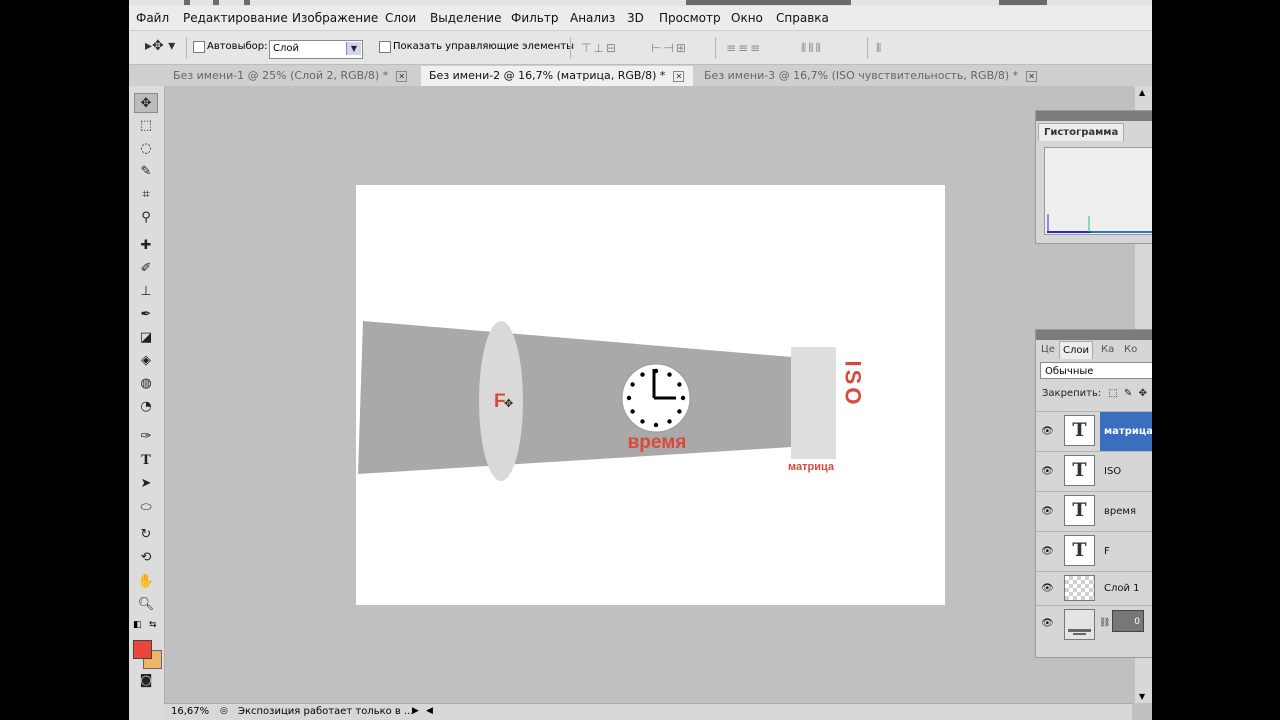 The image size is (1280, 720). I want to click on zoom-level: 16,67%, so click(190, 711).